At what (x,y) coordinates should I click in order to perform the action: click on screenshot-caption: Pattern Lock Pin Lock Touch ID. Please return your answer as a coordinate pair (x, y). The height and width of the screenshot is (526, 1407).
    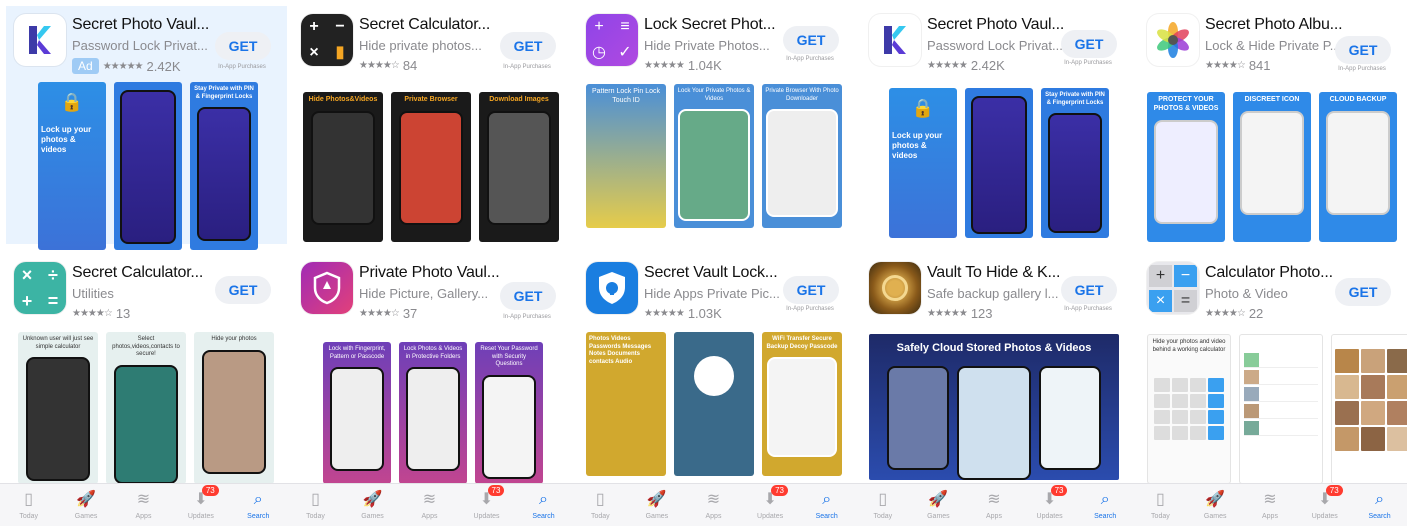
    Looking at the image, I should click on (626, 96).